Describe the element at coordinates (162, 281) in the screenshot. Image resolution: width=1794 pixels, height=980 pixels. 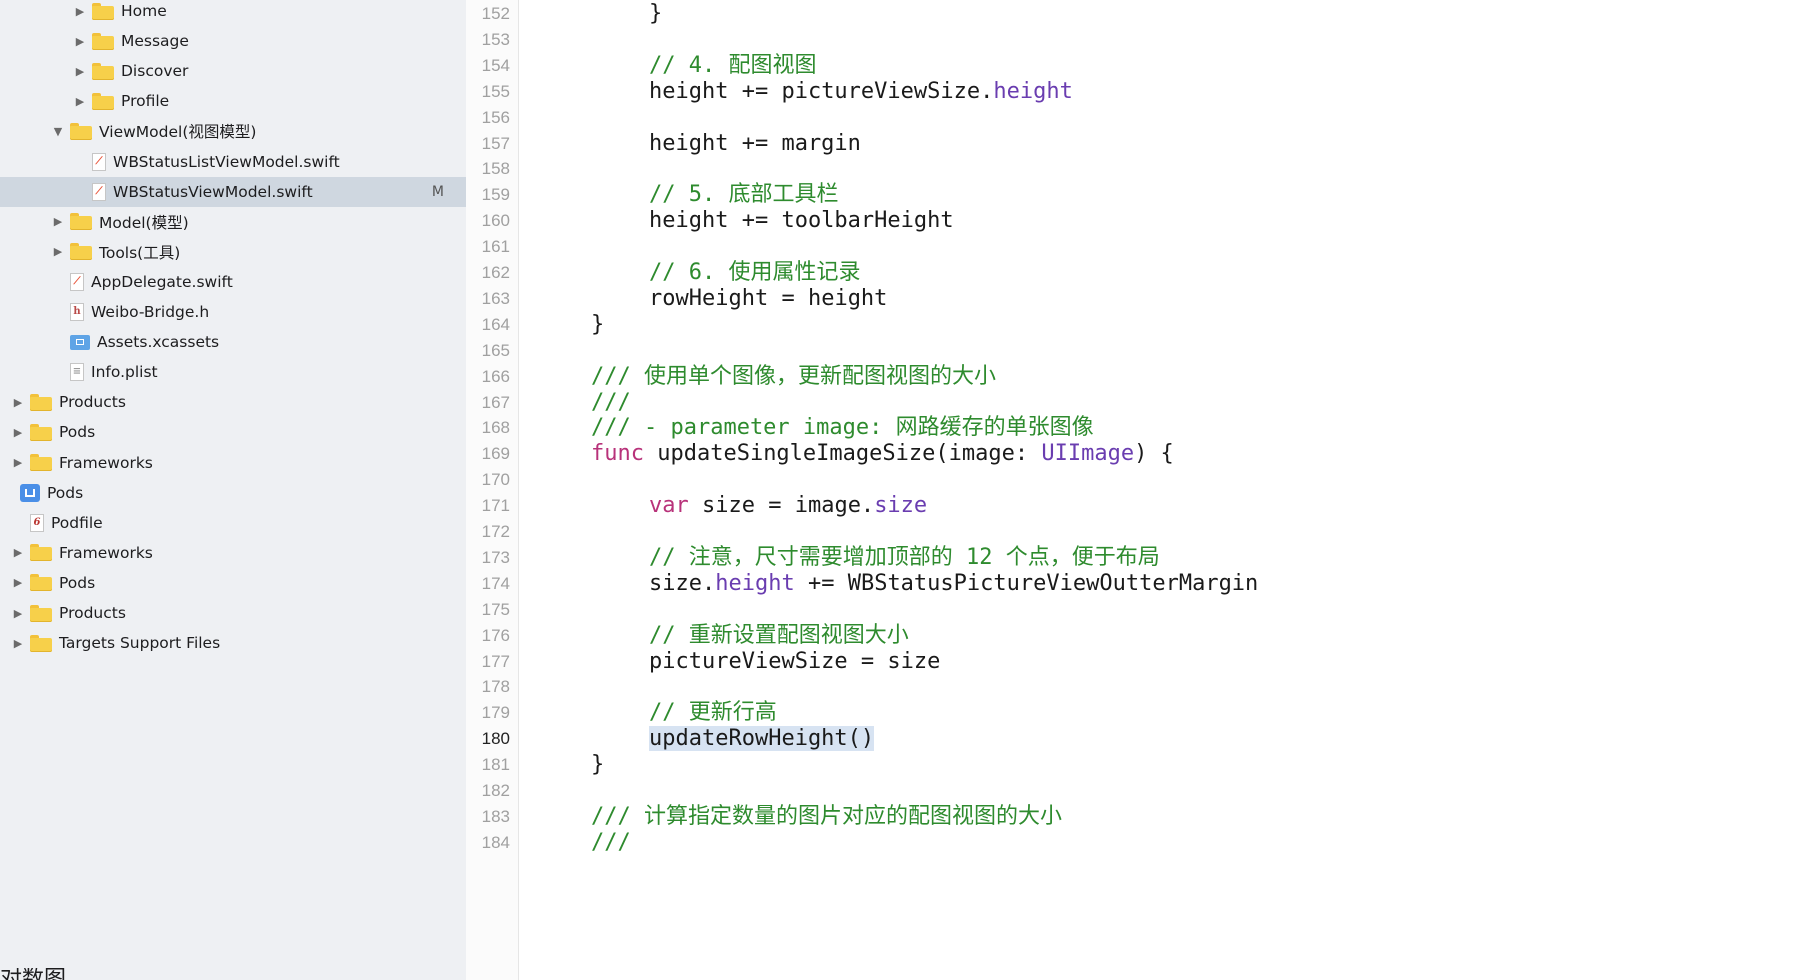
I see `navigator-item-label: AppDelegate.swift` at that location.